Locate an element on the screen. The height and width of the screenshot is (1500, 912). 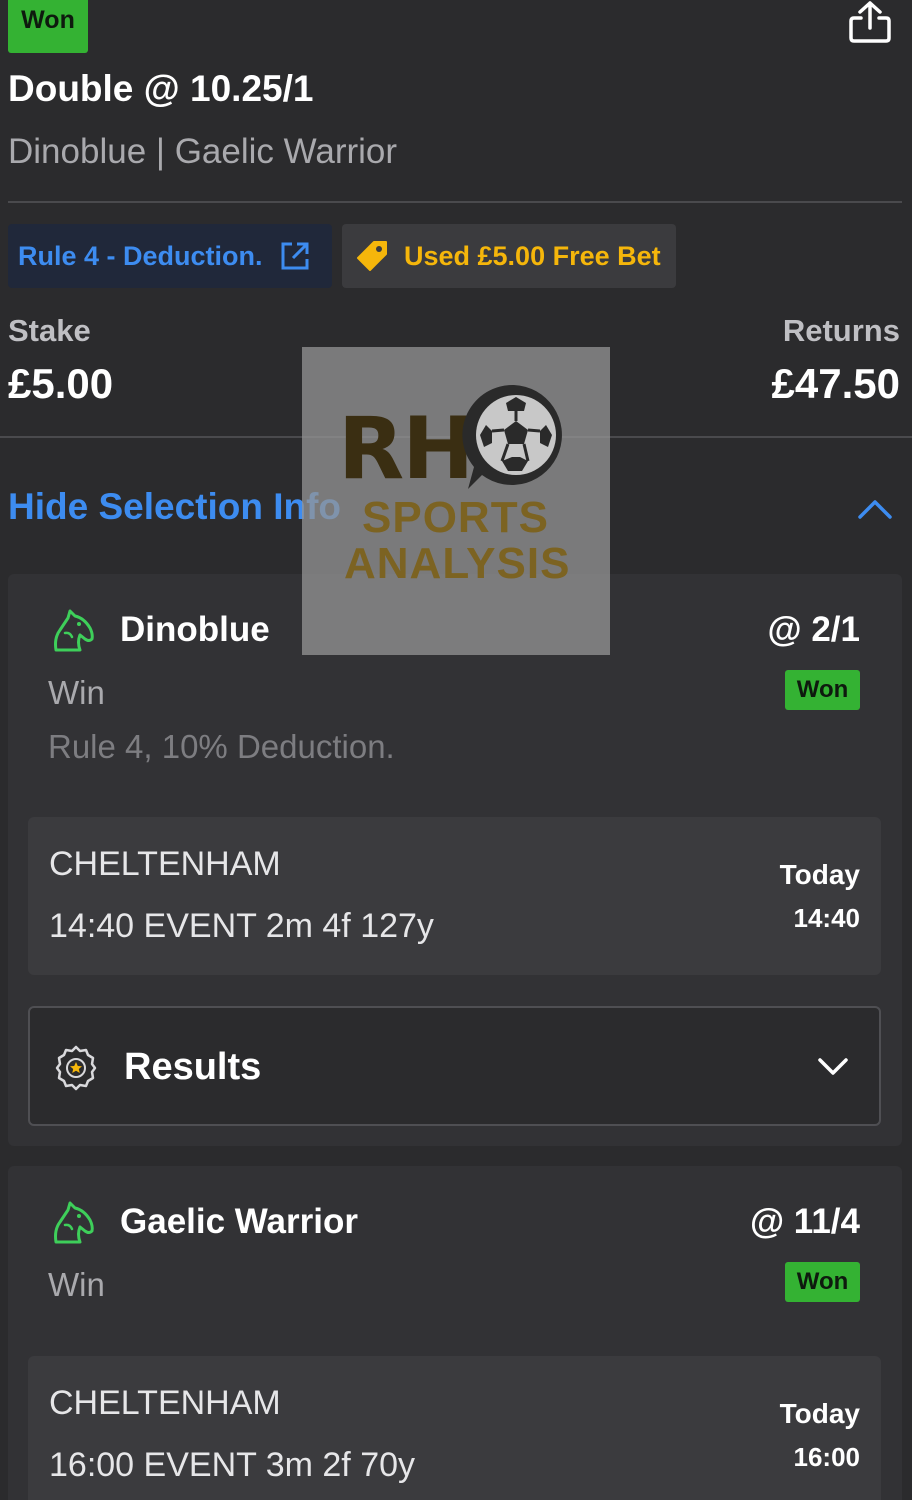
status-badge: Won is located at coordinates (48, 26).